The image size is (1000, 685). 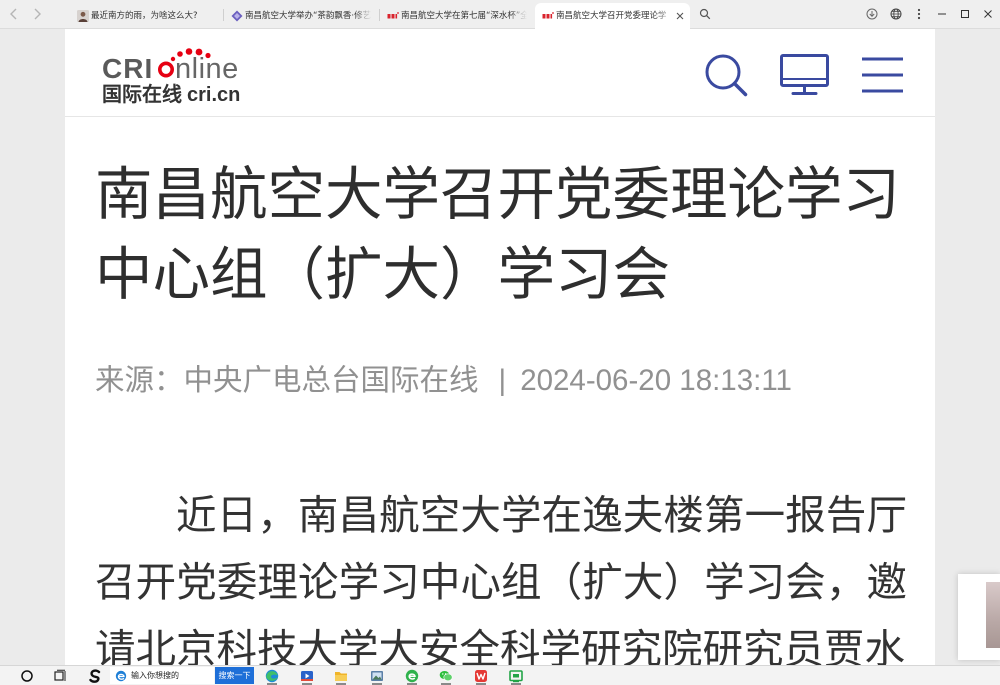 I want to click on 360-browser-icon, so click(x=412, y=676).